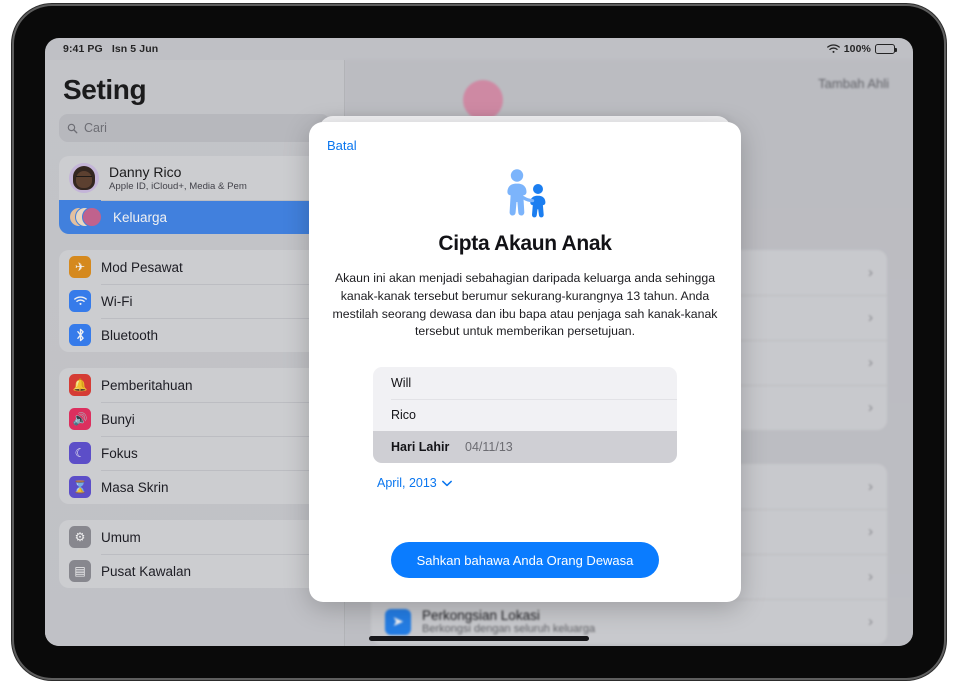 The image size is (958, 694). I want to click on home-indicator, so click(479, 638).